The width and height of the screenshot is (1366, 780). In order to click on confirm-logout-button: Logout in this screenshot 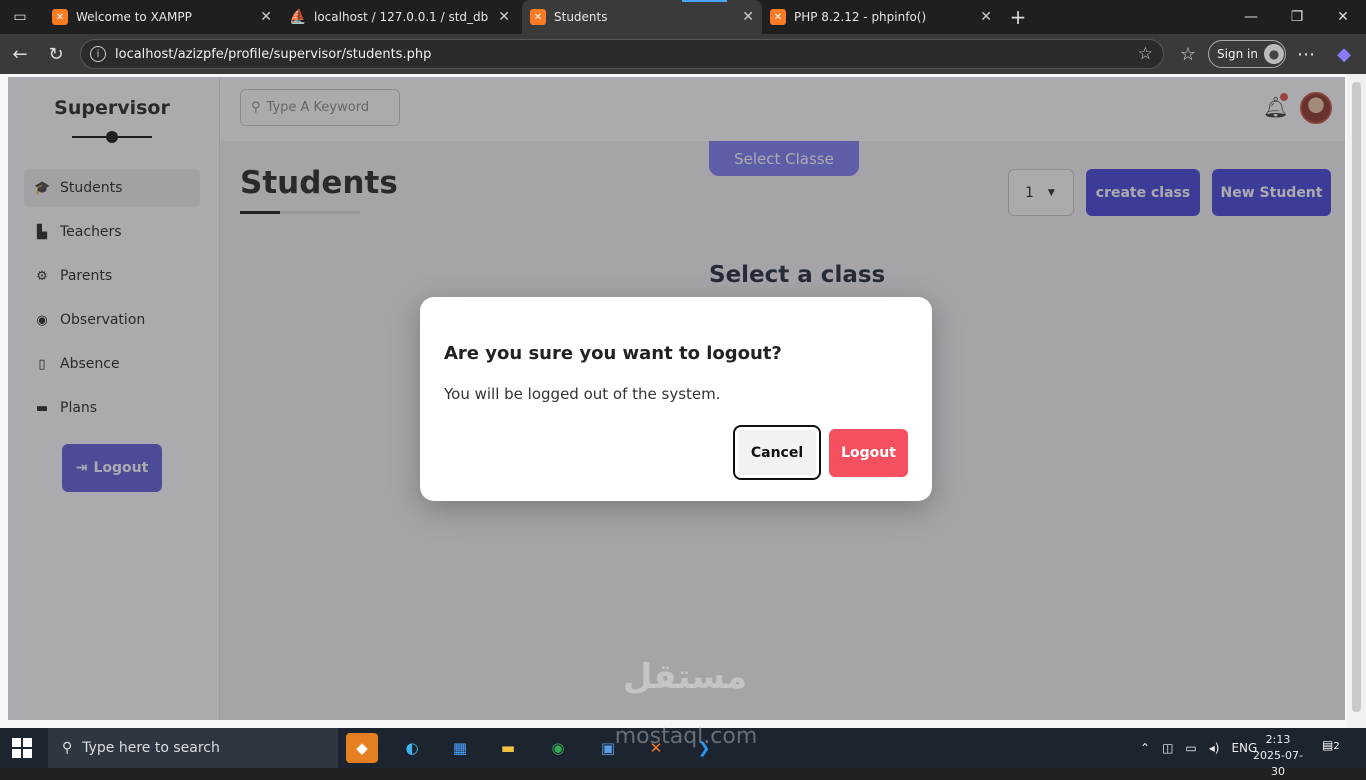, I will do `click(868, 453)`.